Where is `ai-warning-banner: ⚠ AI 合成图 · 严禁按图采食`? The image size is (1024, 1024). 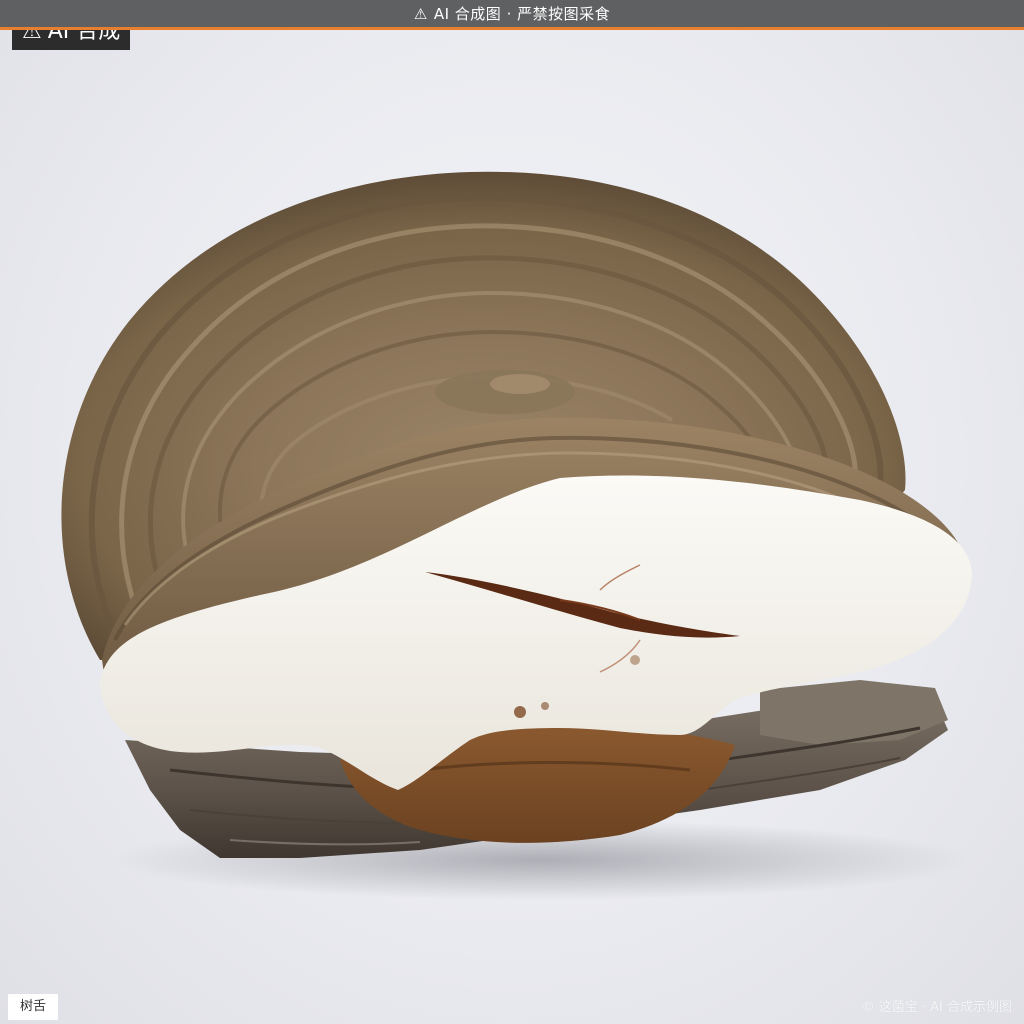
ai-warning-banner: ⚠ AI 合成图 · 严禁按图采食 is located at coordinates (512, 15).